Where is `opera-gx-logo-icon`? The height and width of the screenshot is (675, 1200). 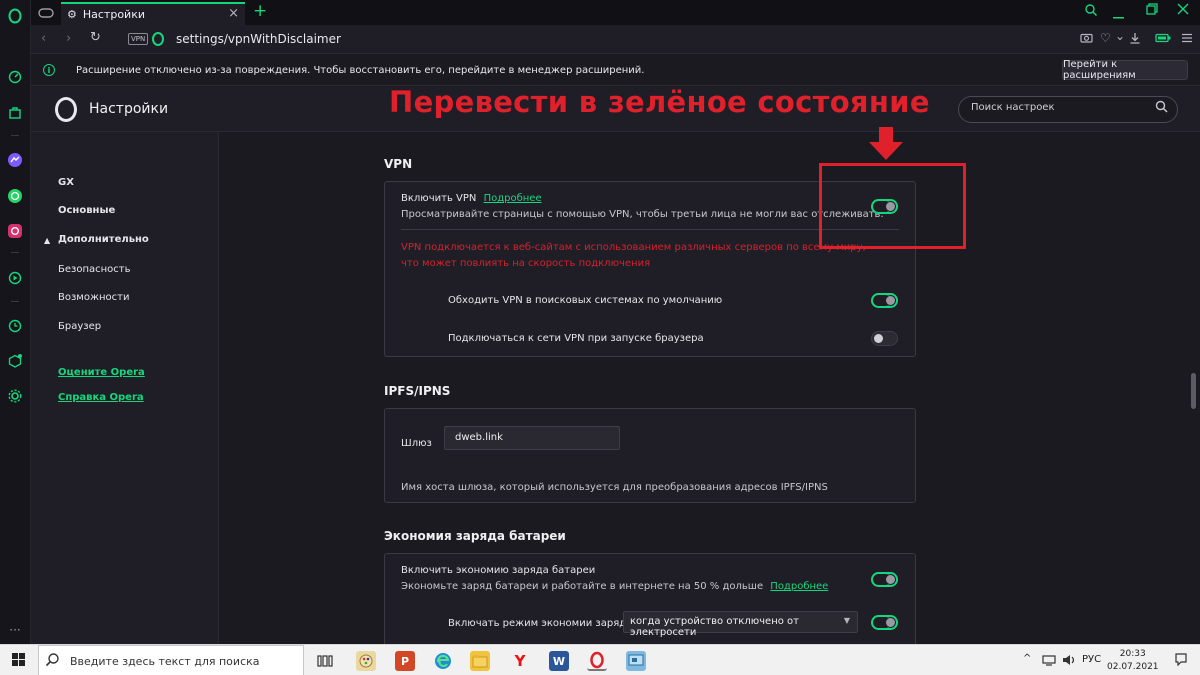
opera-gx-logo-icon is located at coordinates (15, 16).